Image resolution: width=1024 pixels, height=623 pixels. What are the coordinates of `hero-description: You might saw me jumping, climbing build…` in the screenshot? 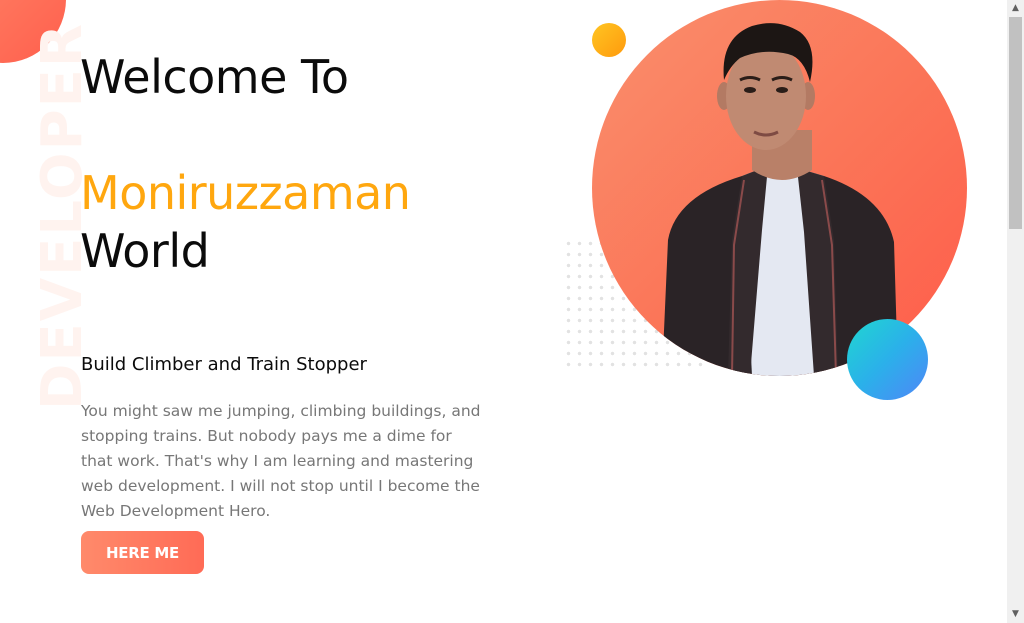 It's located at (281, 461).